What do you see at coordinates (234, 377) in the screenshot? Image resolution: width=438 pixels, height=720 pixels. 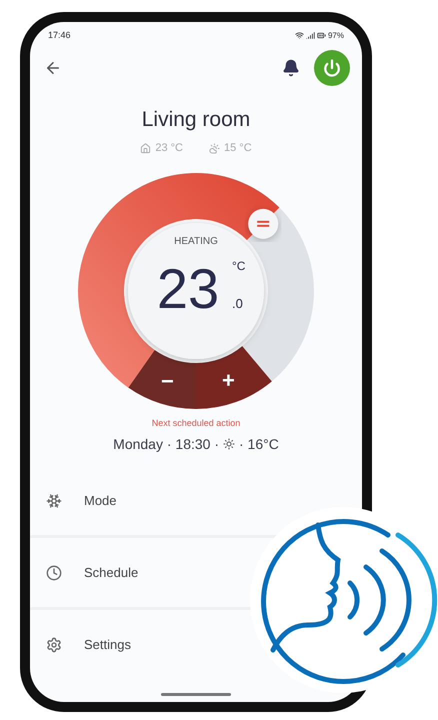 I see `increase-button: +` at bounding box center [234, 377].